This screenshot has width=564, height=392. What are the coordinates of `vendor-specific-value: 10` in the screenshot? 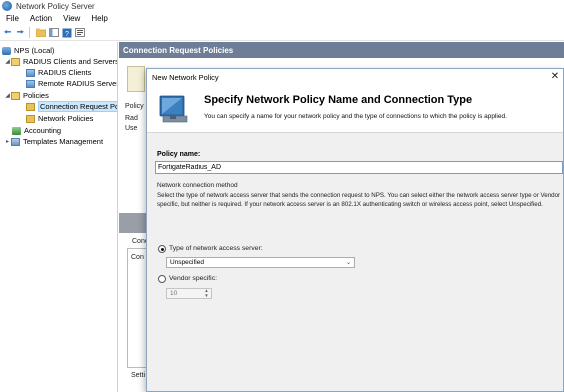 It's located at (174, 293).